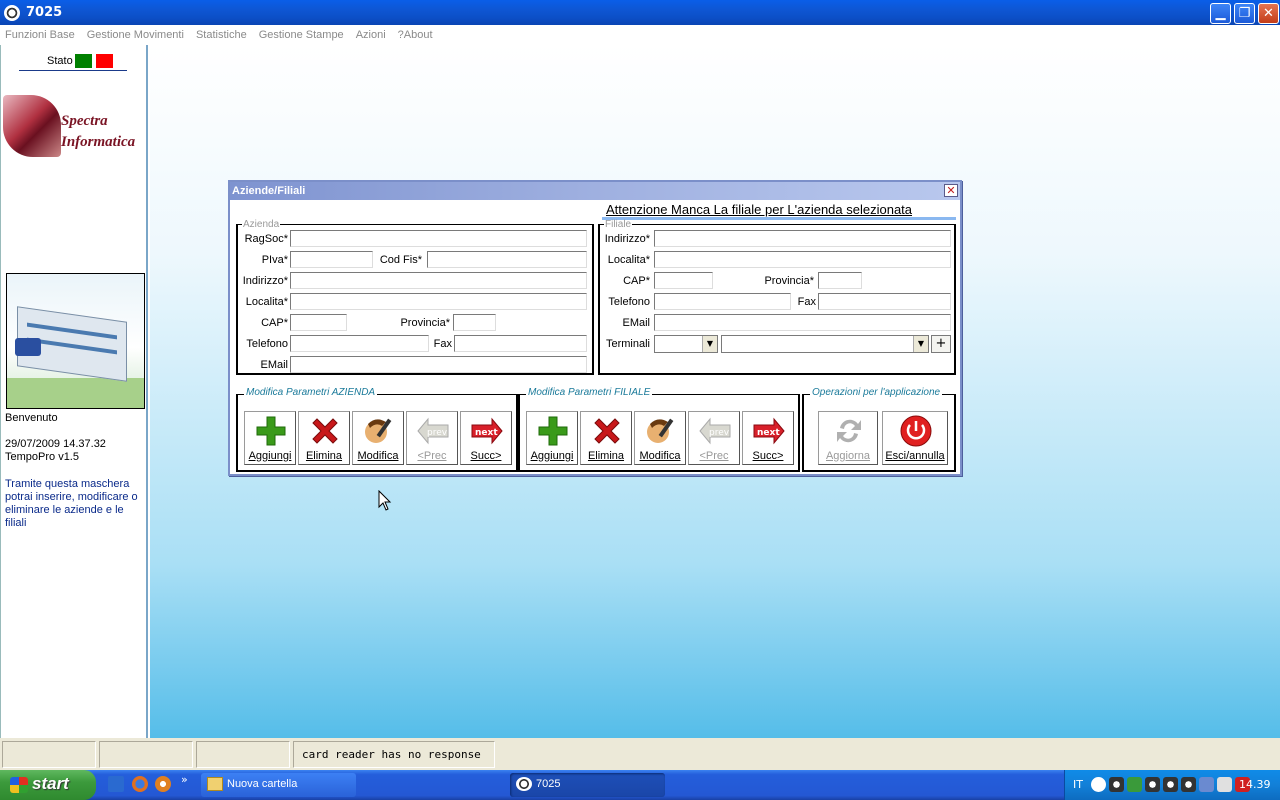 The width and height of the screenshot is (1280, 800). Describe the element at coordinates (849, 431) in the screenshot. I see `refresh-icon` at that location.